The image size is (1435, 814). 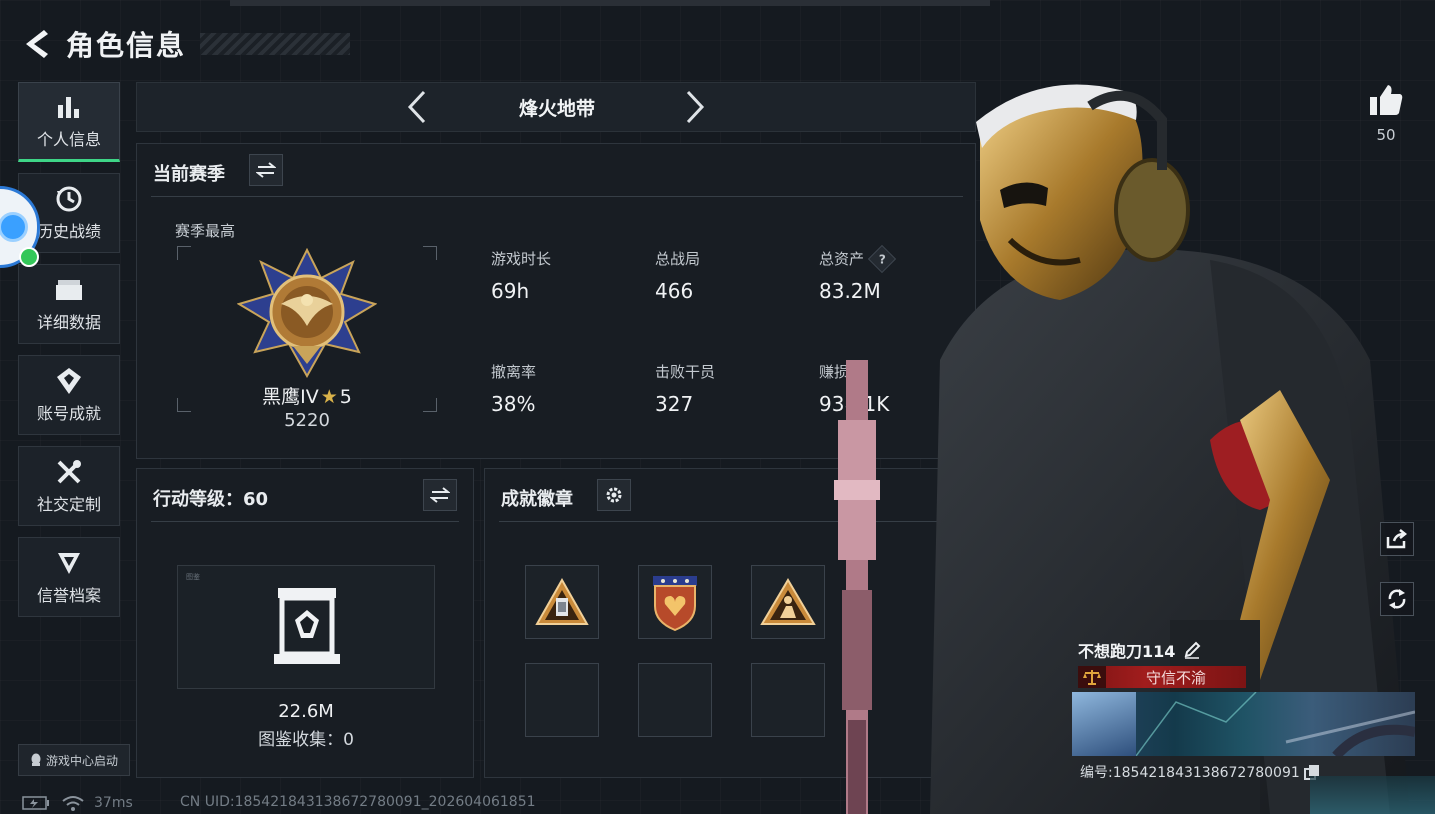 I want to click on thumbs-up-icon, so click(x=1386, y=100).